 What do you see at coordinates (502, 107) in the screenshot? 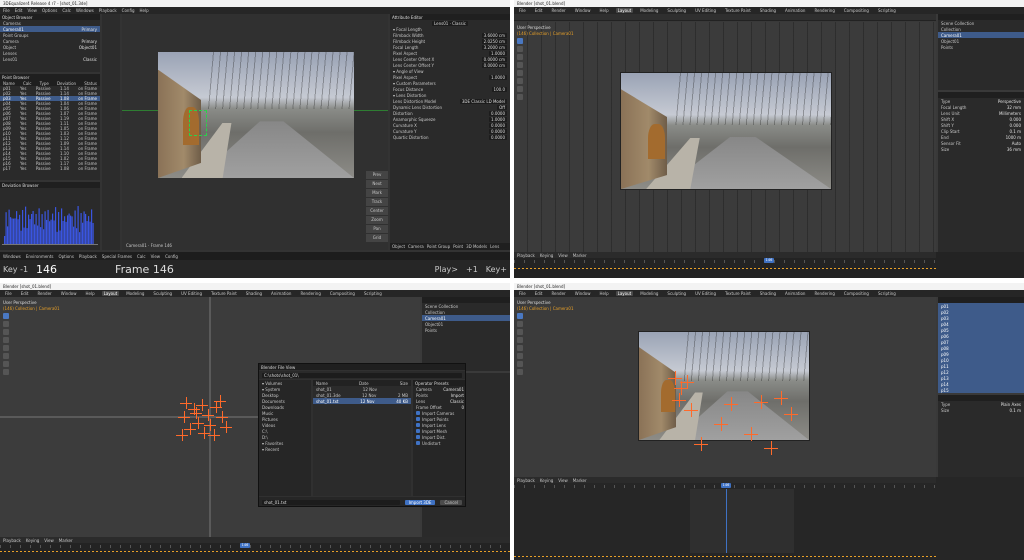
I see `attribute-value: Off` at bounding box center [502, 107].